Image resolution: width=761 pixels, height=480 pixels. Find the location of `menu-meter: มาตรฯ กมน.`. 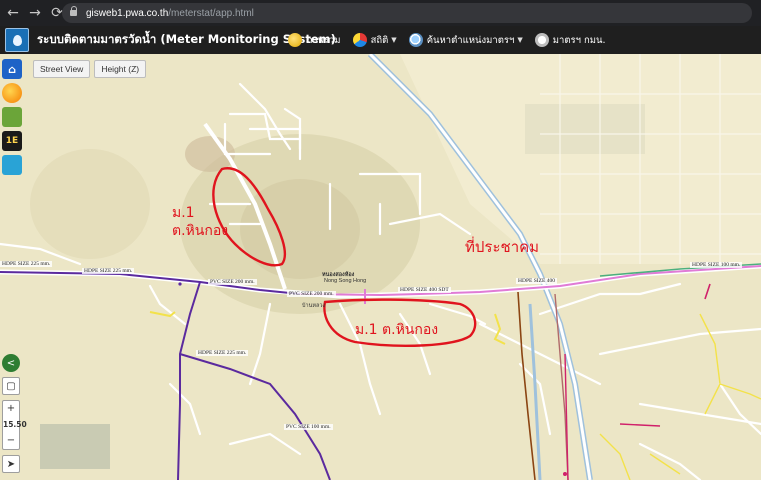

menu-meter: มาตรฯ กมน. is located at coordinates (570, 40).